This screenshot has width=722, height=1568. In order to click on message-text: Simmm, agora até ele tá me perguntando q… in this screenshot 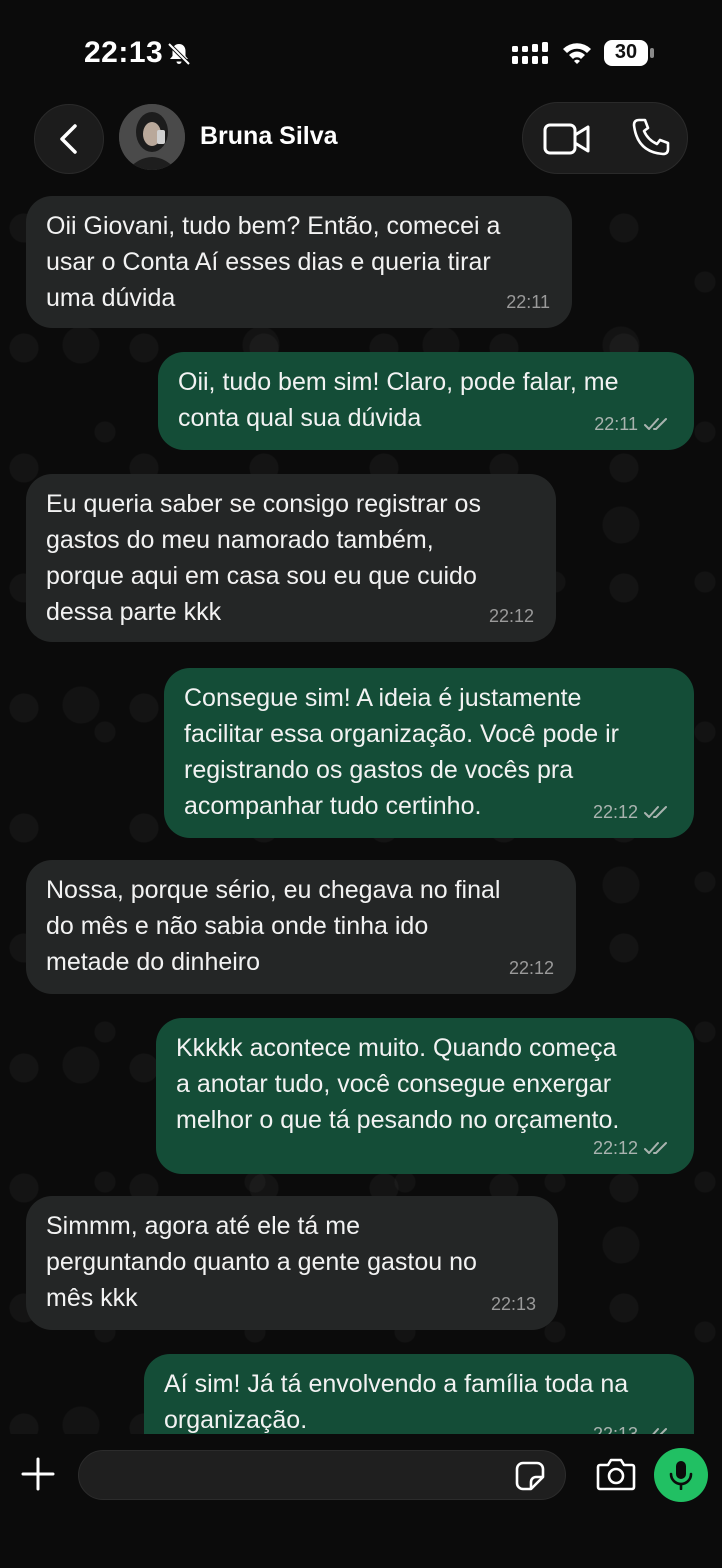, I will do `click(261, 1262)`.